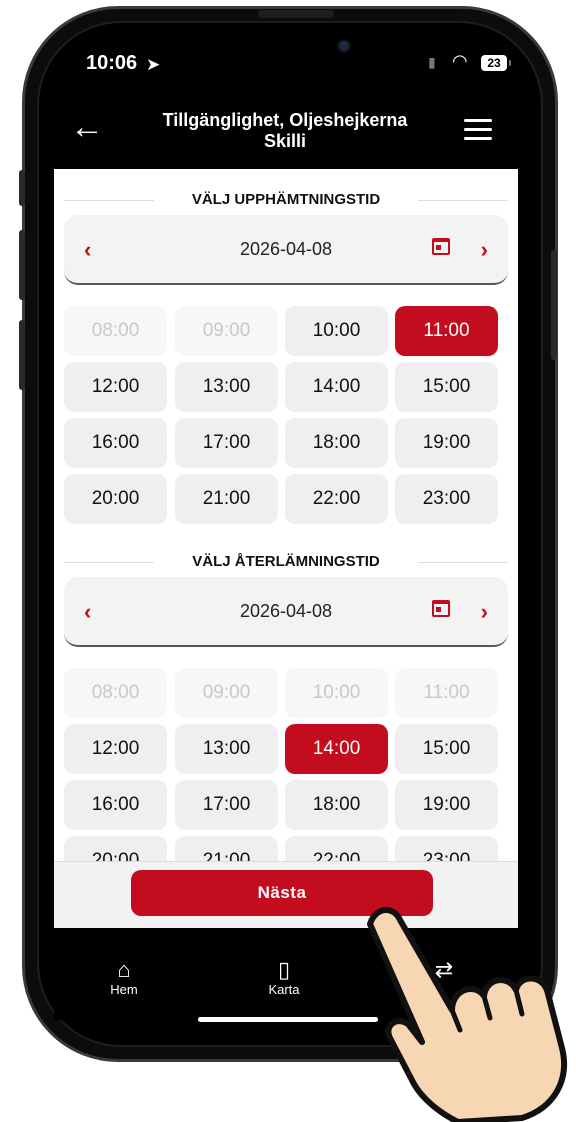  Describe the element at coordinates (446, 499) in the screenshot. I see `pickup-time-slot: 23:00` at that location.